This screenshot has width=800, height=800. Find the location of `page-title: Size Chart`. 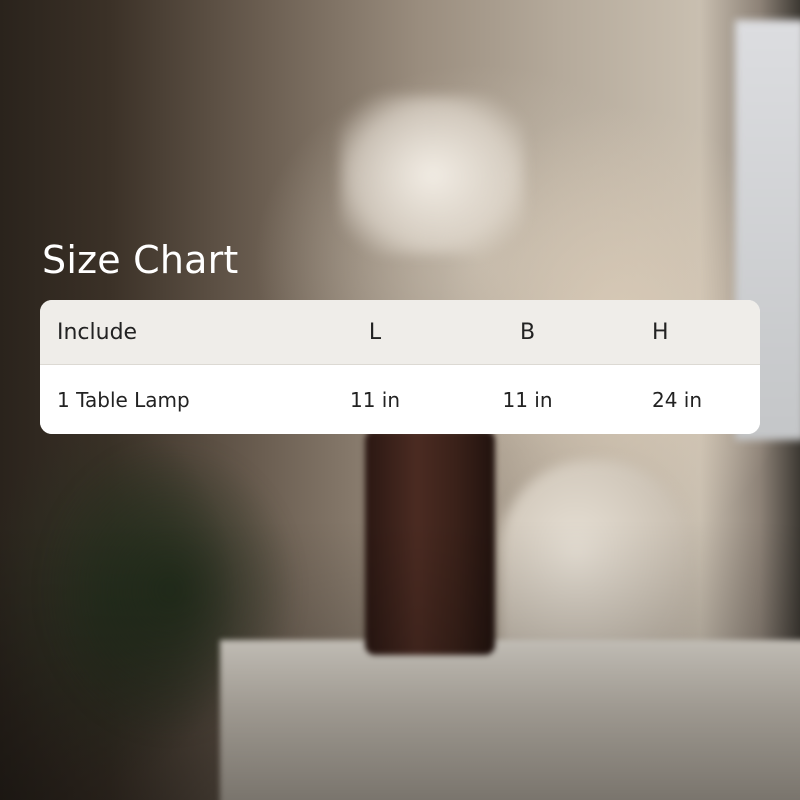

page-title: Size Chart is located at coordinates (140, 260).